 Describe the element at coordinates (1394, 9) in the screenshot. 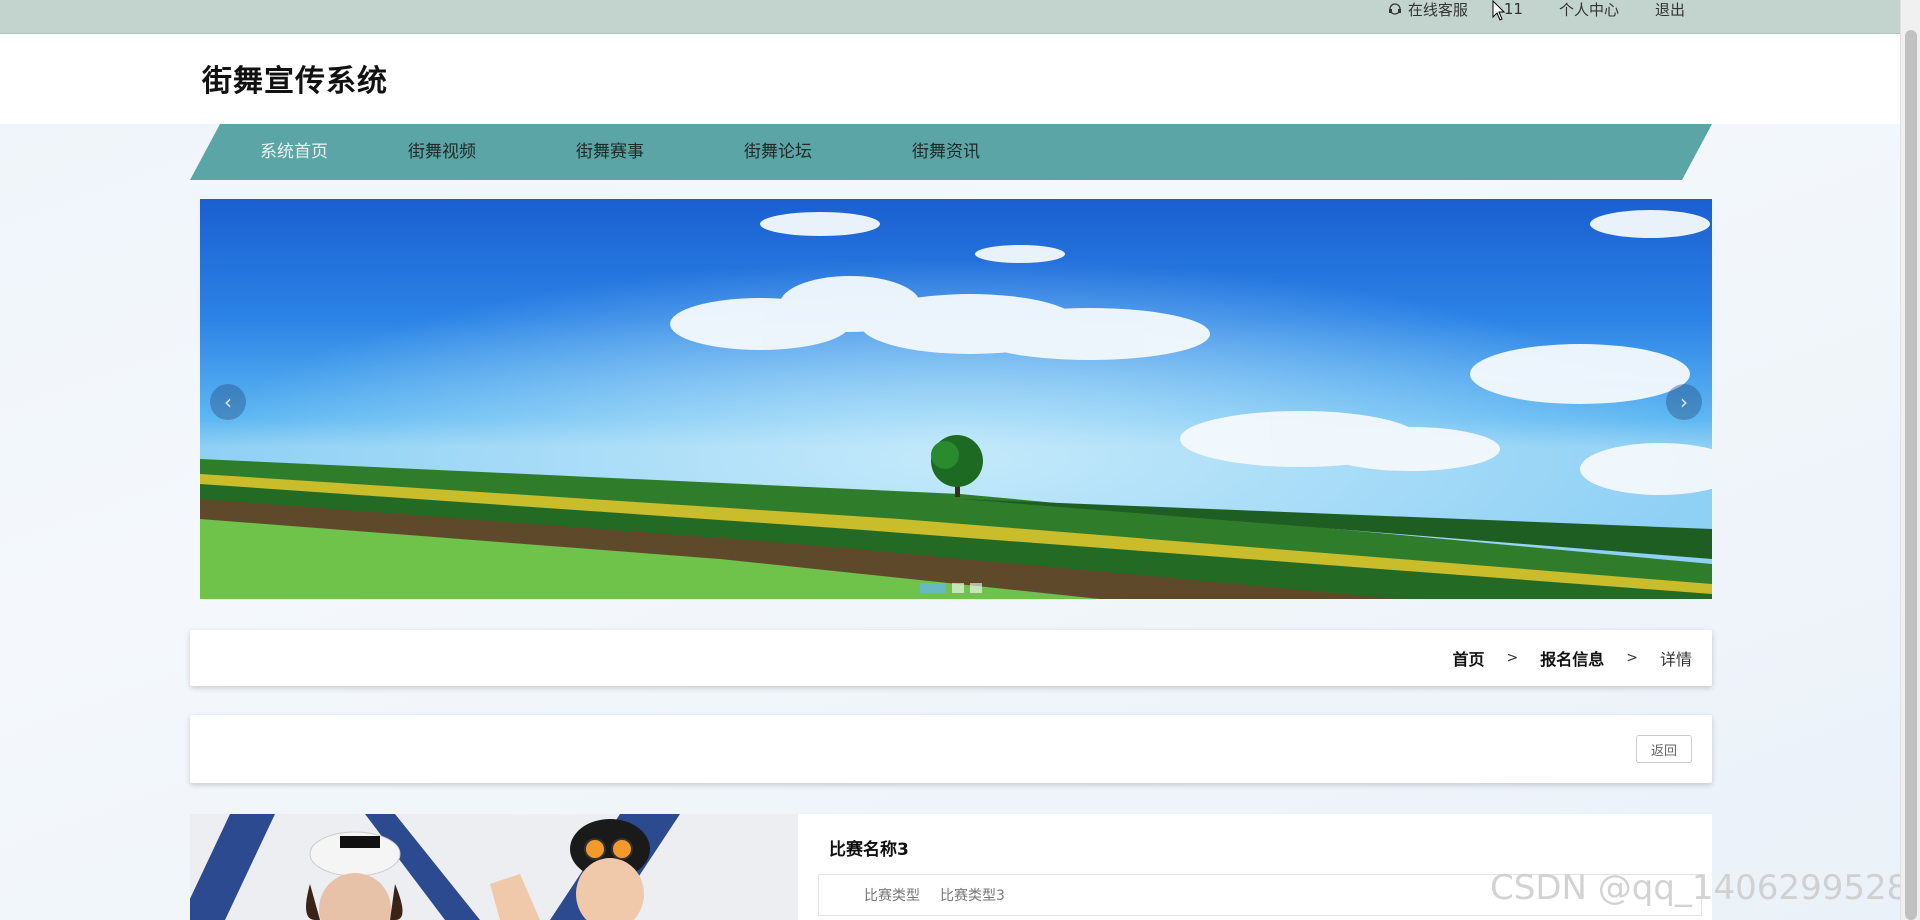

I see `headset-icon` at that location.